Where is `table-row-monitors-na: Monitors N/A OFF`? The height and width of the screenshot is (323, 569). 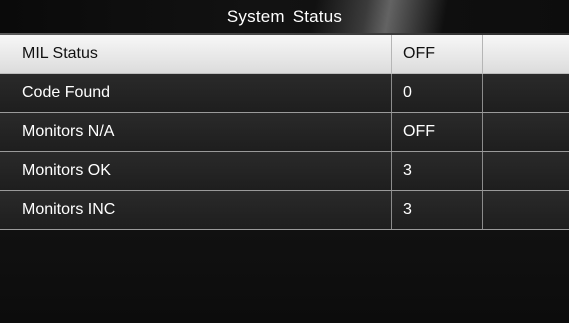 table-row-monitors-na: Monitors N/A OFF is located at coordinates (284, 132).